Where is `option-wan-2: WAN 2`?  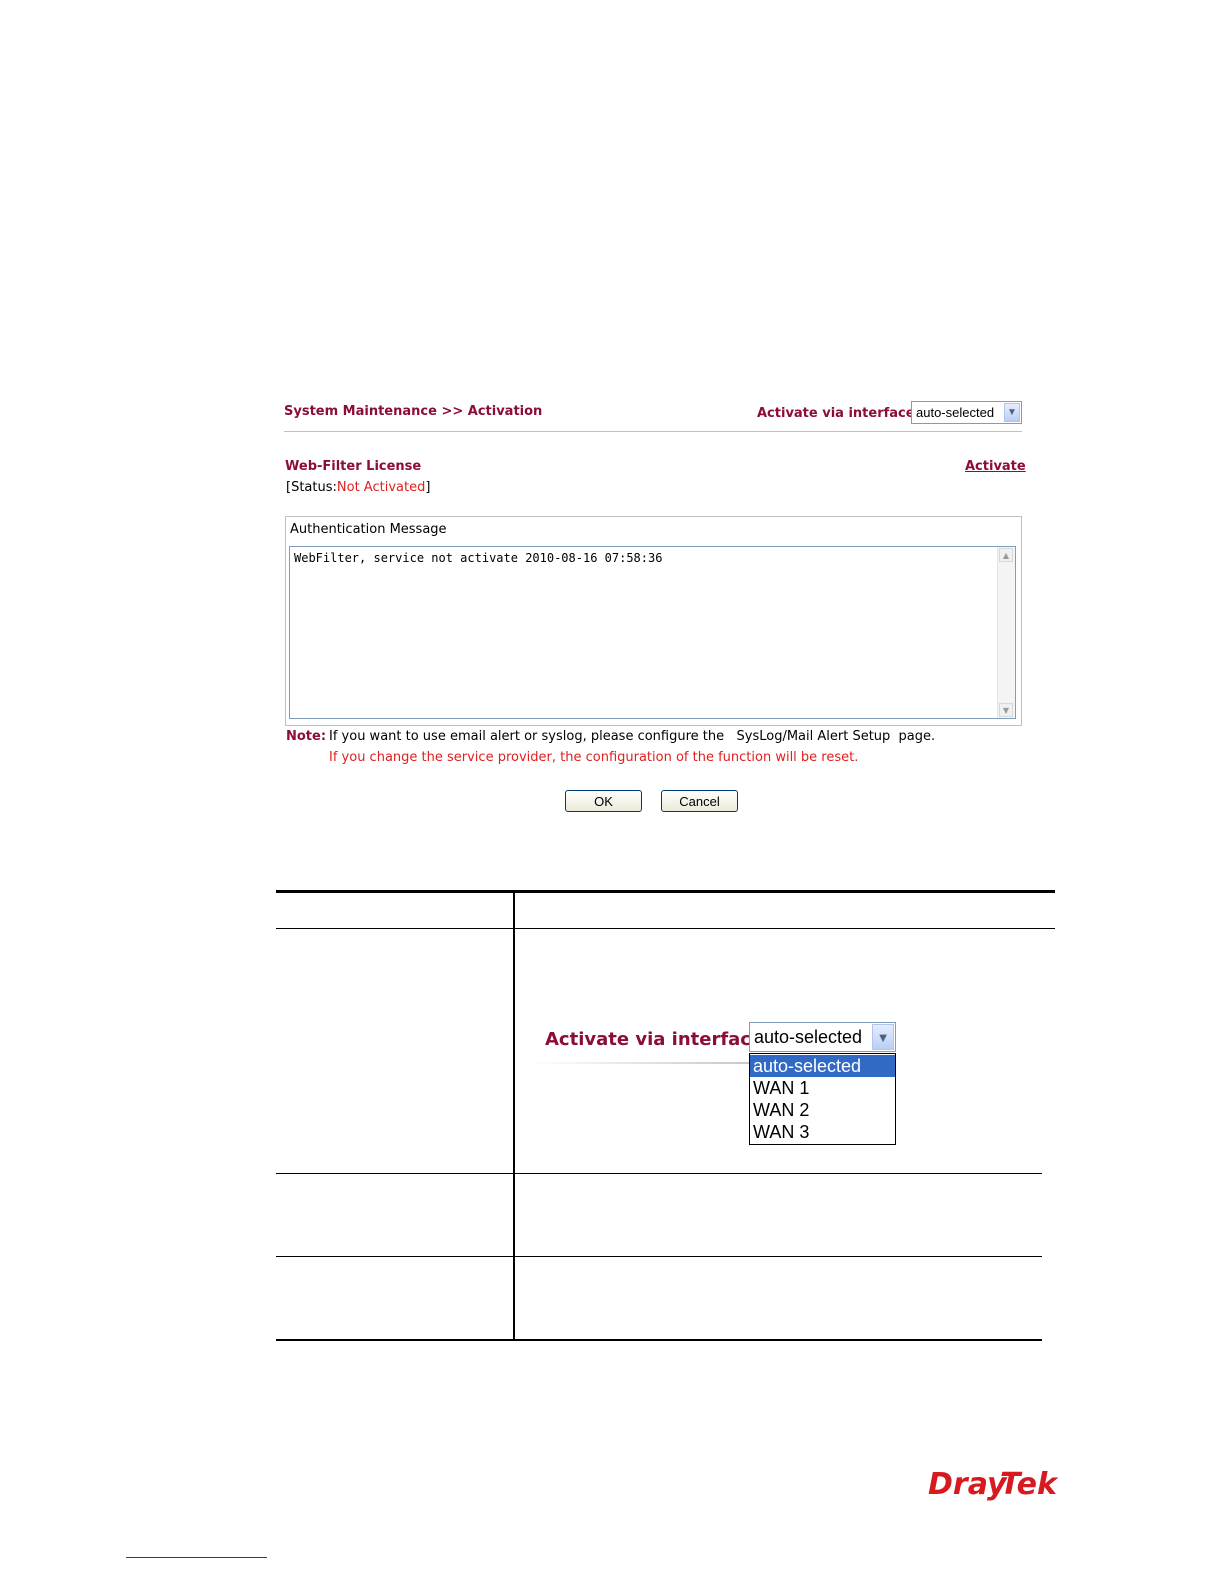 option-wan-2: WAN 2 is located at coordinates (822, 1110).